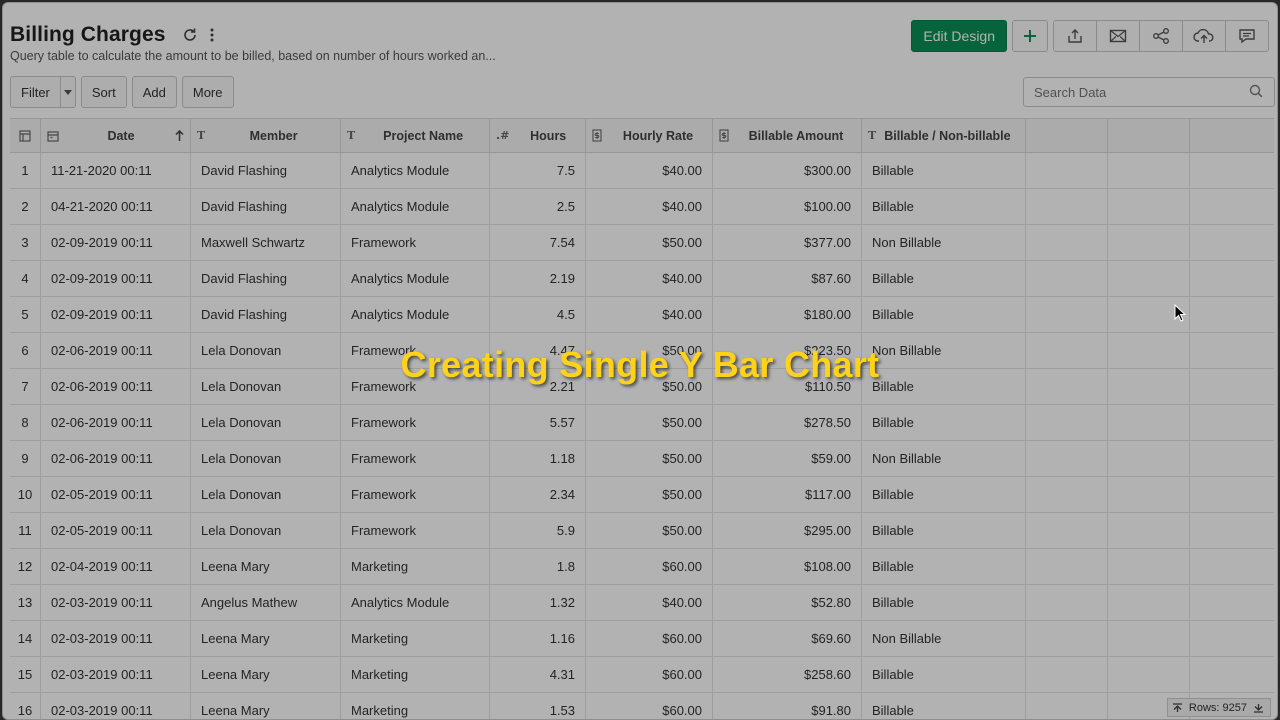 This screenshot has height=720, width=1280. I want to click on row-number: 8, so click(25, 422).